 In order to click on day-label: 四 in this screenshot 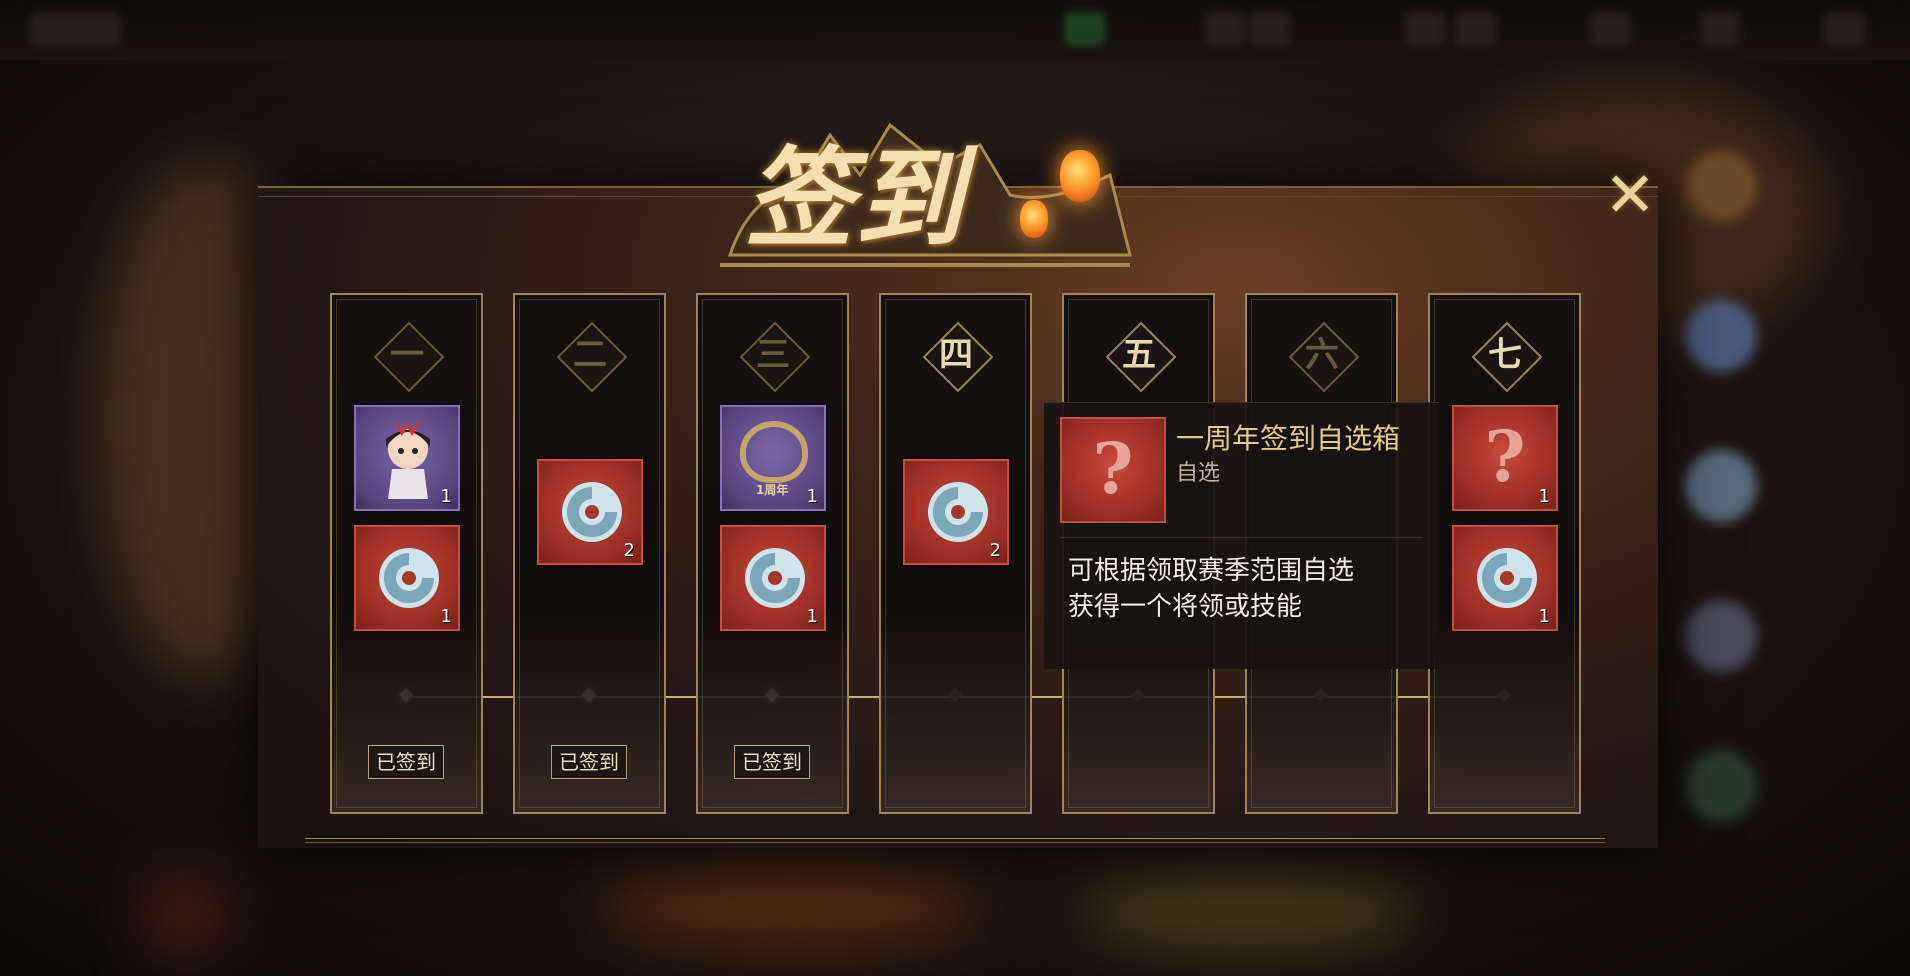, I will do `click(956, 355)`.